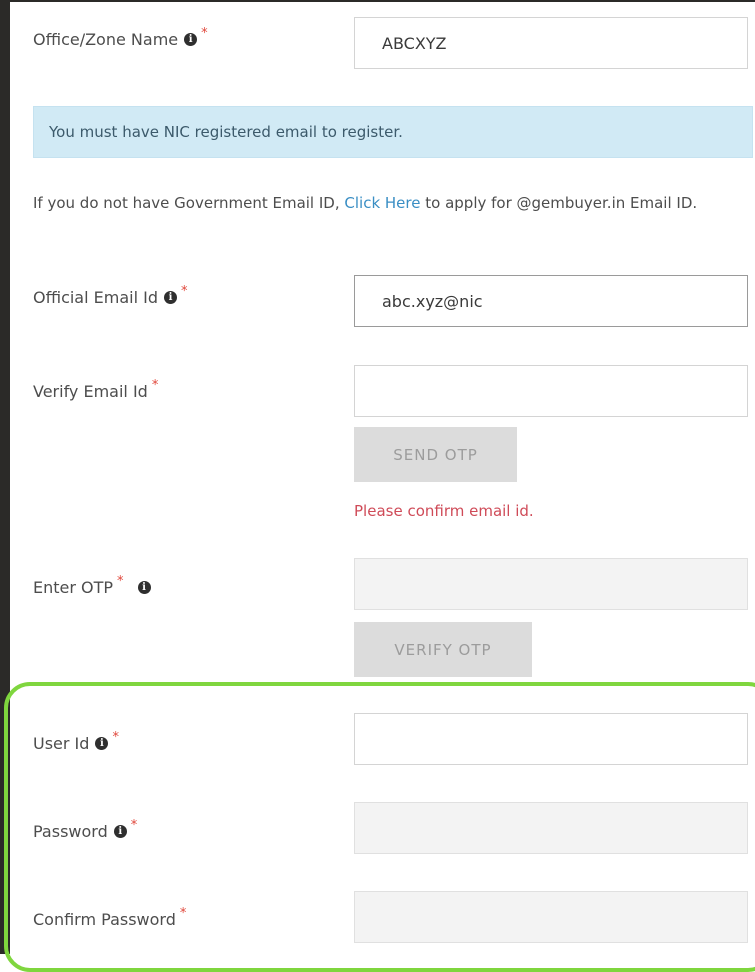  Describe the element at coordinates (551, 917) in the screenshot. I see `confirm-password-input` at that location.